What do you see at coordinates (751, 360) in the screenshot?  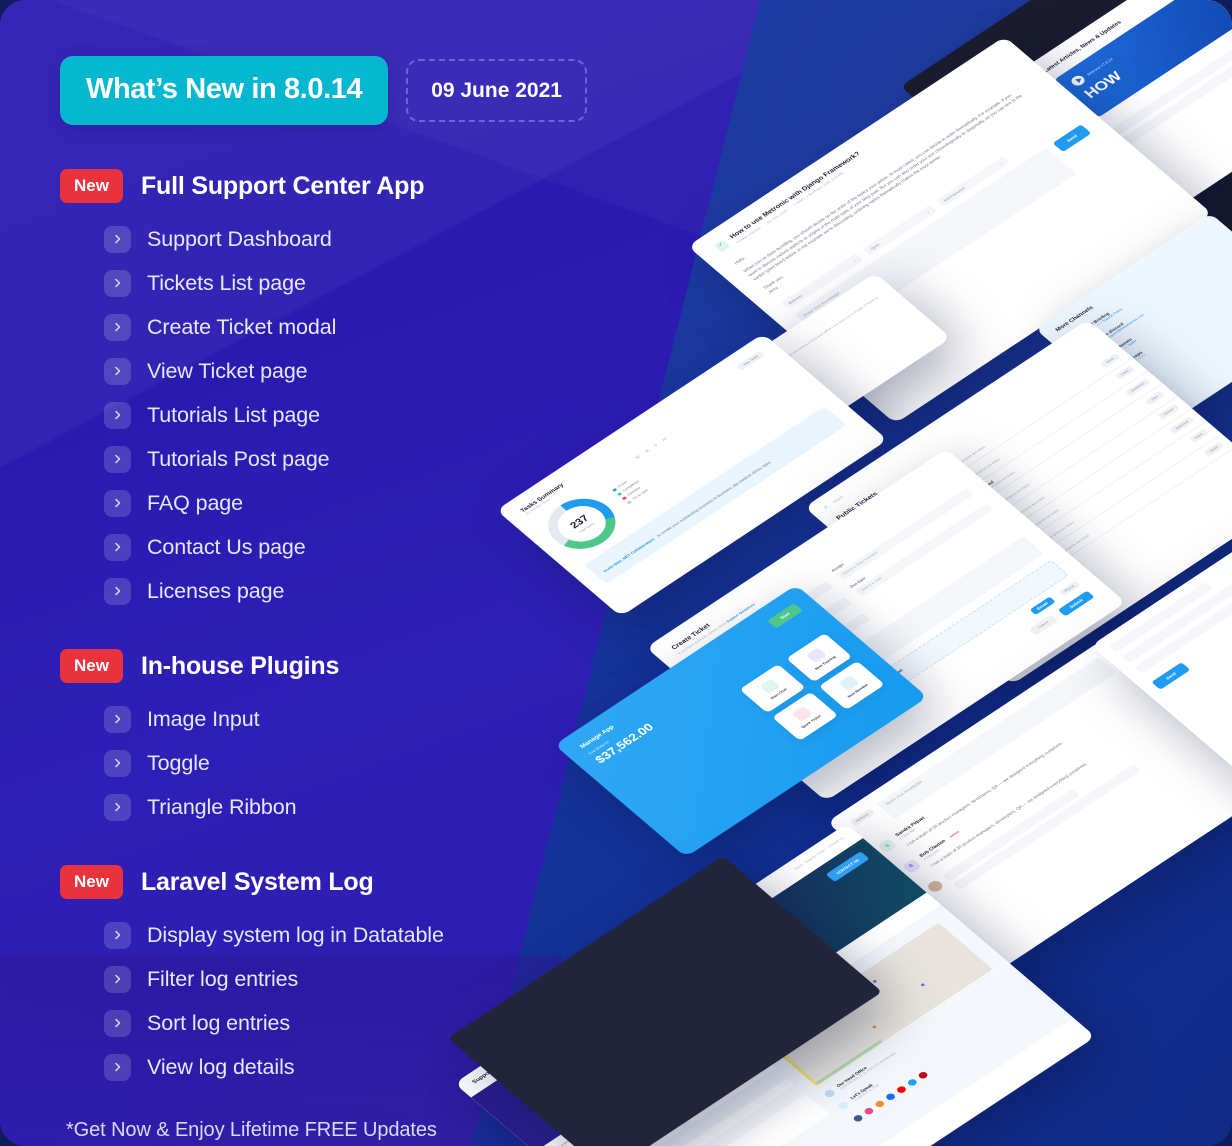 I see `view-tasks-button: View Tasks` at bounding box center [751, 360].